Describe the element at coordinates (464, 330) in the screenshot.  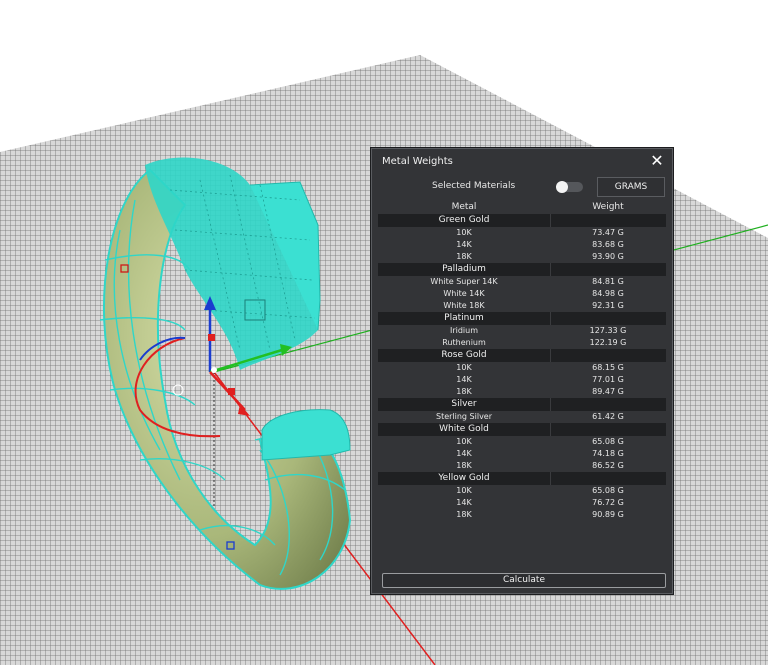
I see `metal-name: Iridium` at that location.